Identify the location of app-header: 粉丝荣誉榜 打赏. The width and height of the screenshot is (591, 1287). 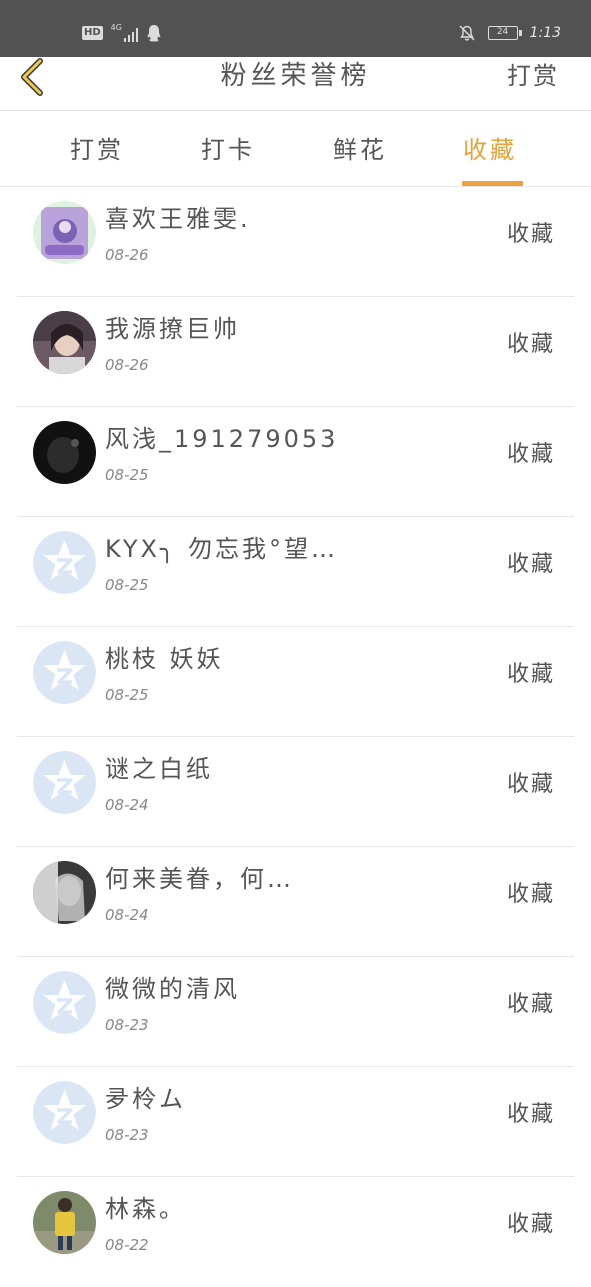
(295, 84).